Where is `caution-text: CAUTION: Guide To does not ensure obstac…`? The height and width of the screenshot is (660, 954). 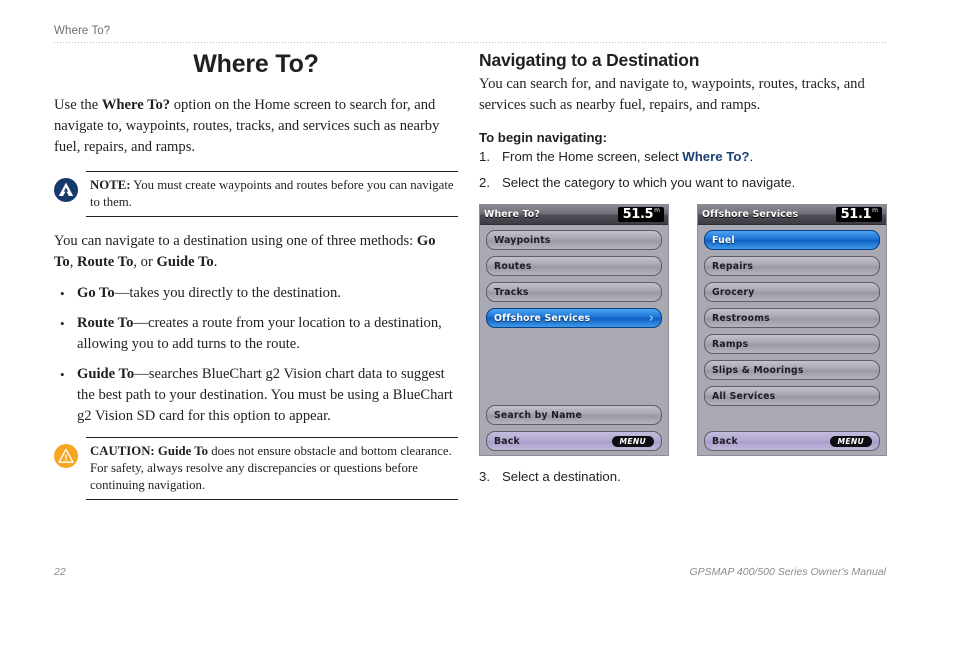 caution-text: CAUTION: Guide To does not ensure obstac… is located at coordinates (272, 468).